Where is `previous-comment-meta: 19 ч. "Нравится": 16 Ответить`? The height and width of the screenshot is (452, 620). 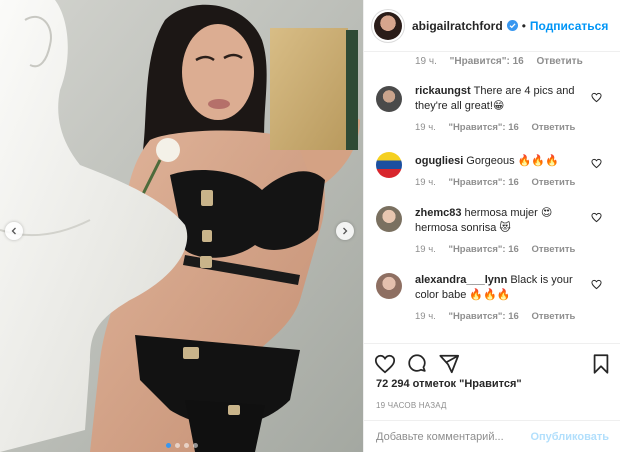
previous-comment-meta: 19 ч. "Нравится": 16 Ответить is located at coordinates (499, 61).